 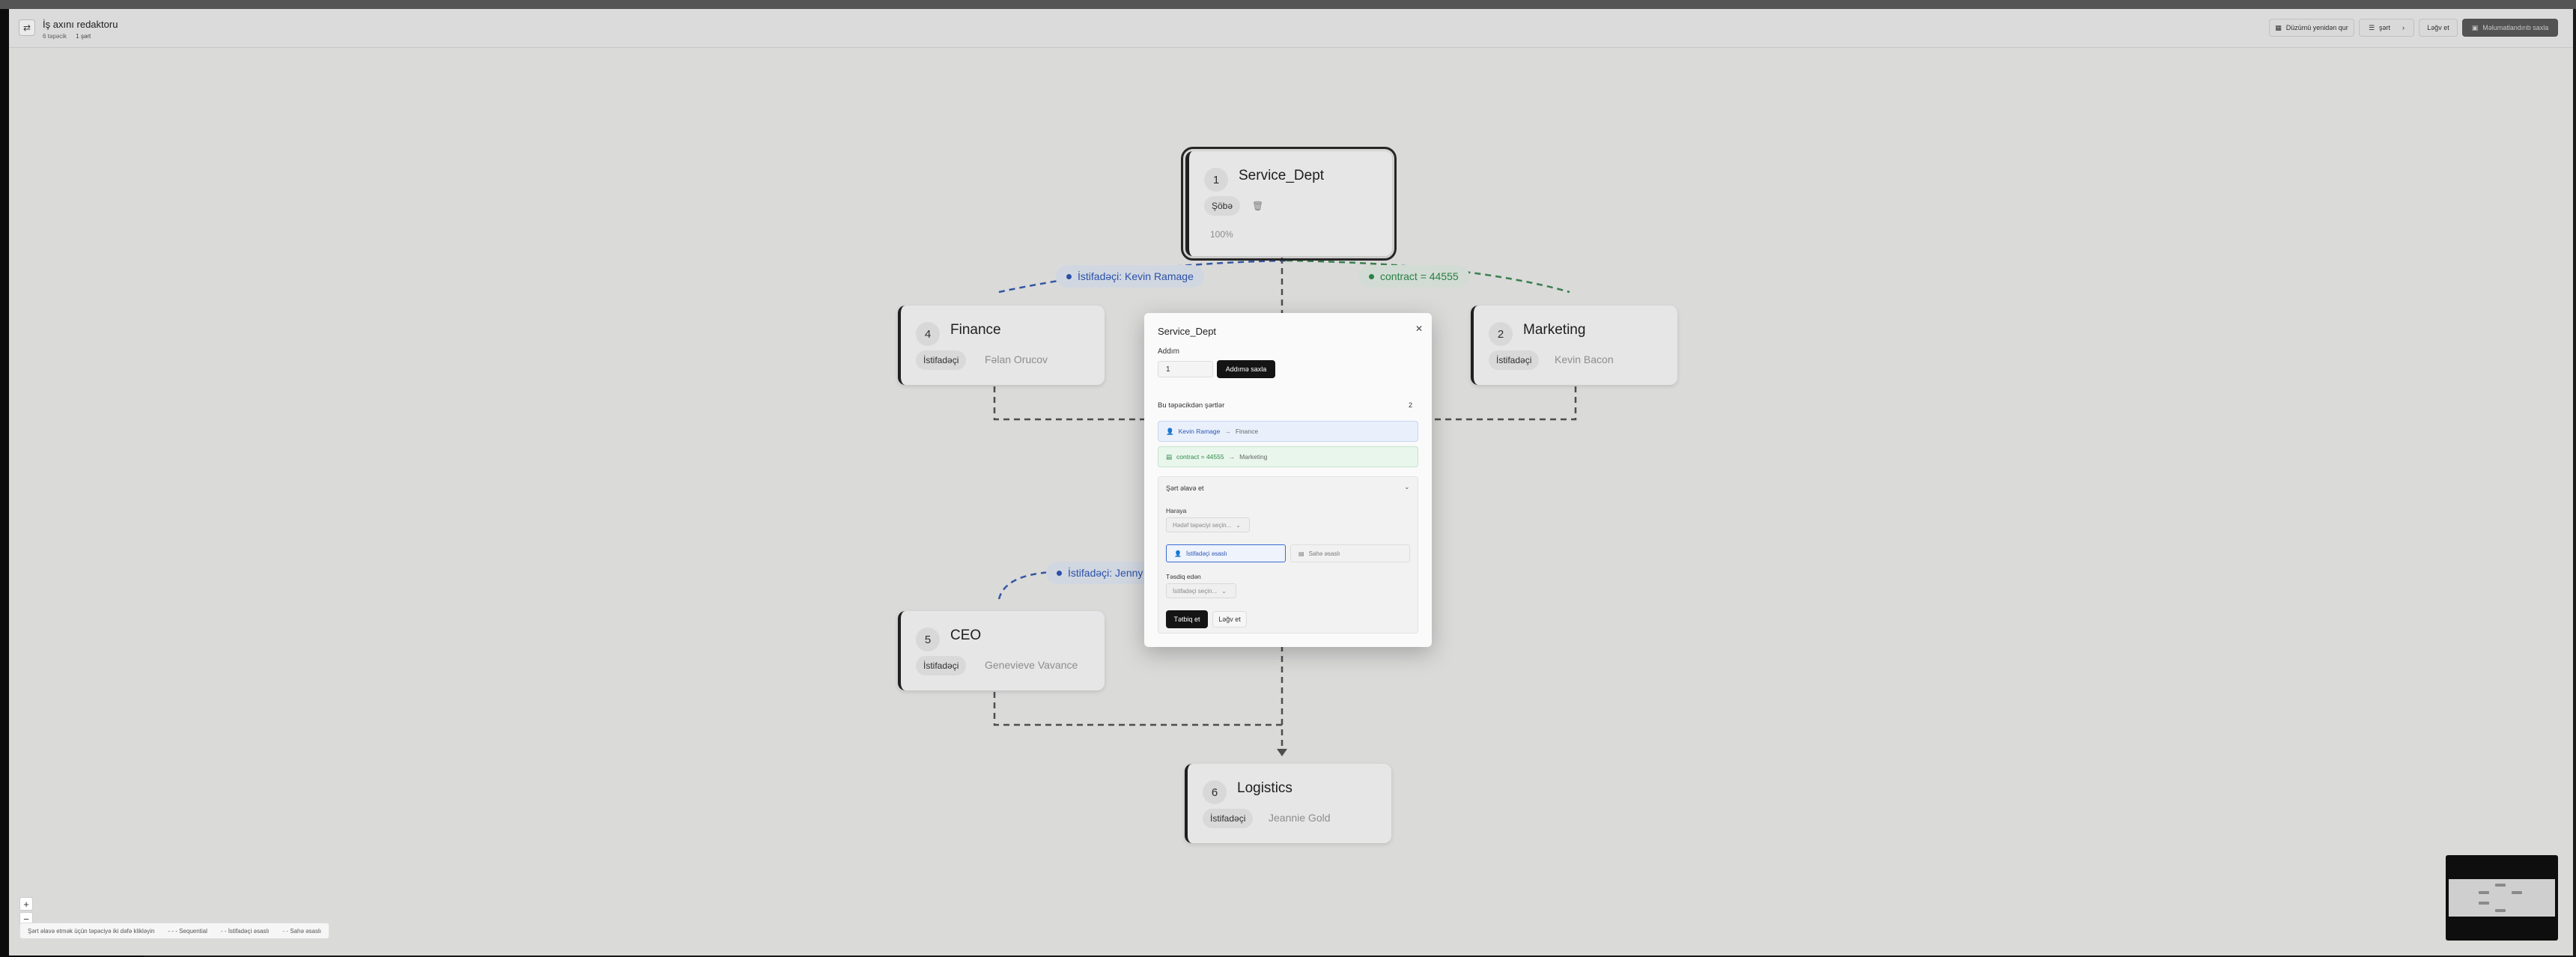 What do you see at coordinates (1206, 554) in the screenshot?
I see `toggle-user-label: İstifadəçi əsaslı` at bounding box center [1206, 554].